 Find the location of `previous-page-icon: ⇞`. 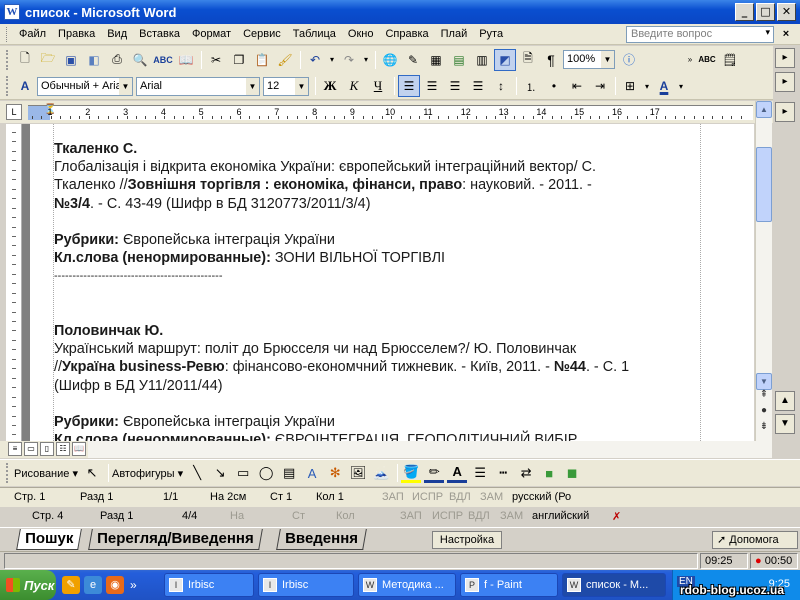

previous-page-icon: ⇞ is located at coordinates (764, 395).